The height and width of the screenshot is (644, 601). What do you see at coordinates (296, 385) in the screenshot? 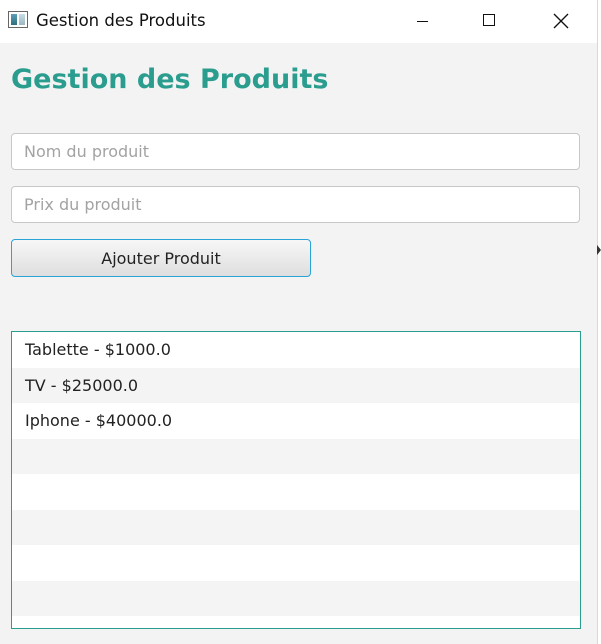
I see `list-item: TV - $25000.0` at bounding box center [296, 385].